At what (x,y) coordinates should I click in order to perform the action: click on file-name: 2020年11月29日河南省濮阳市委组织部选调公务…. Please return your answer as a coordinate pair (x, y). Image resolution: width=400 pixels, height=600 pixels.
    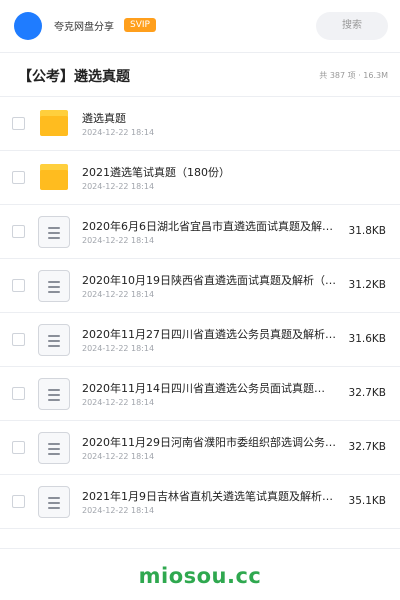
    Looking at the image, I should click on (211, 442).